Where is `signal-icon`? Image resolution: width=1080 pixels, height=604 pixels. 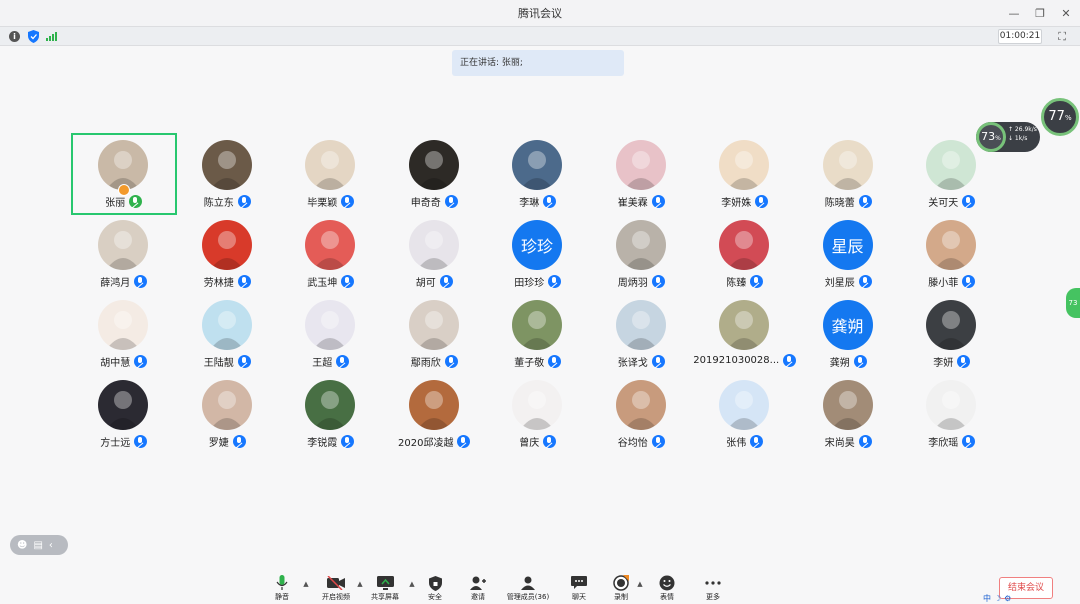
signal-icon is located at coordinates (52, 36).